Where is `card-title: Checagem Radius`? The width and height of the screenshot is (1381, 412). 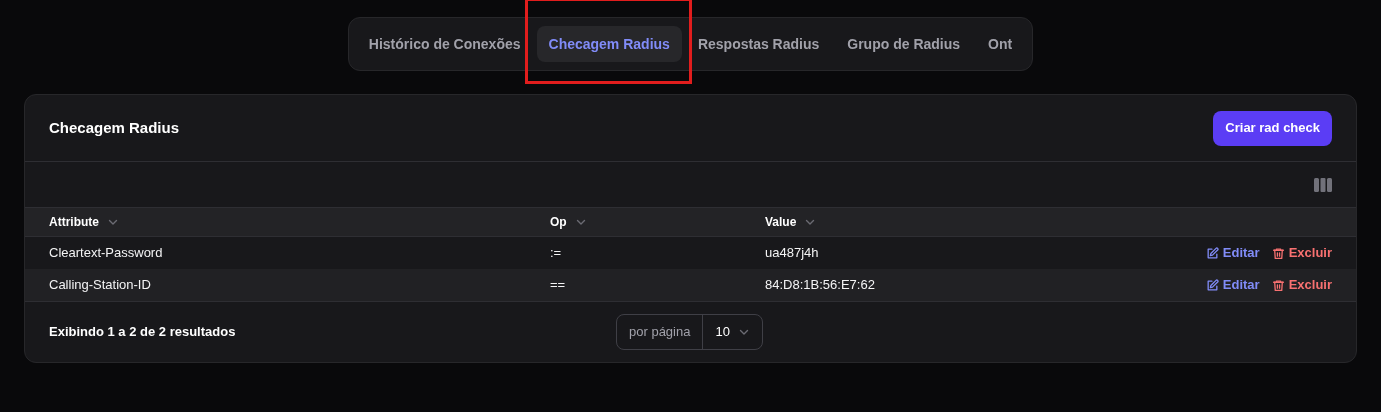
card-title: Checagem Radius is located at coordinates (114, 127).